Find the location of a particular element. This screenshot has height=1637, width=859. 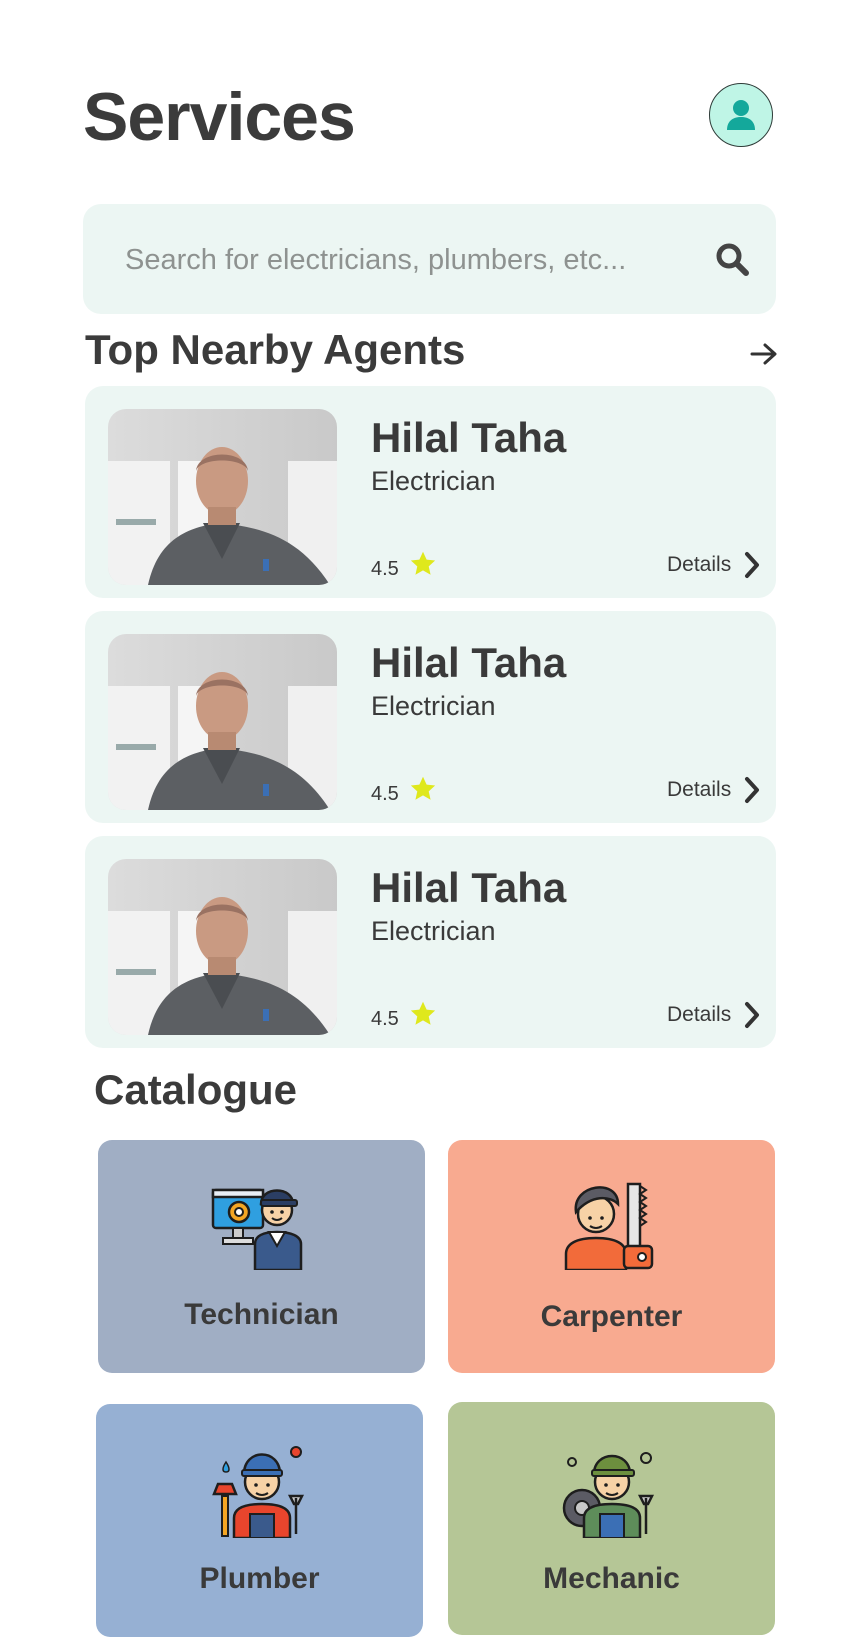

carpenter-icon is located at coordinates (609, 1226).